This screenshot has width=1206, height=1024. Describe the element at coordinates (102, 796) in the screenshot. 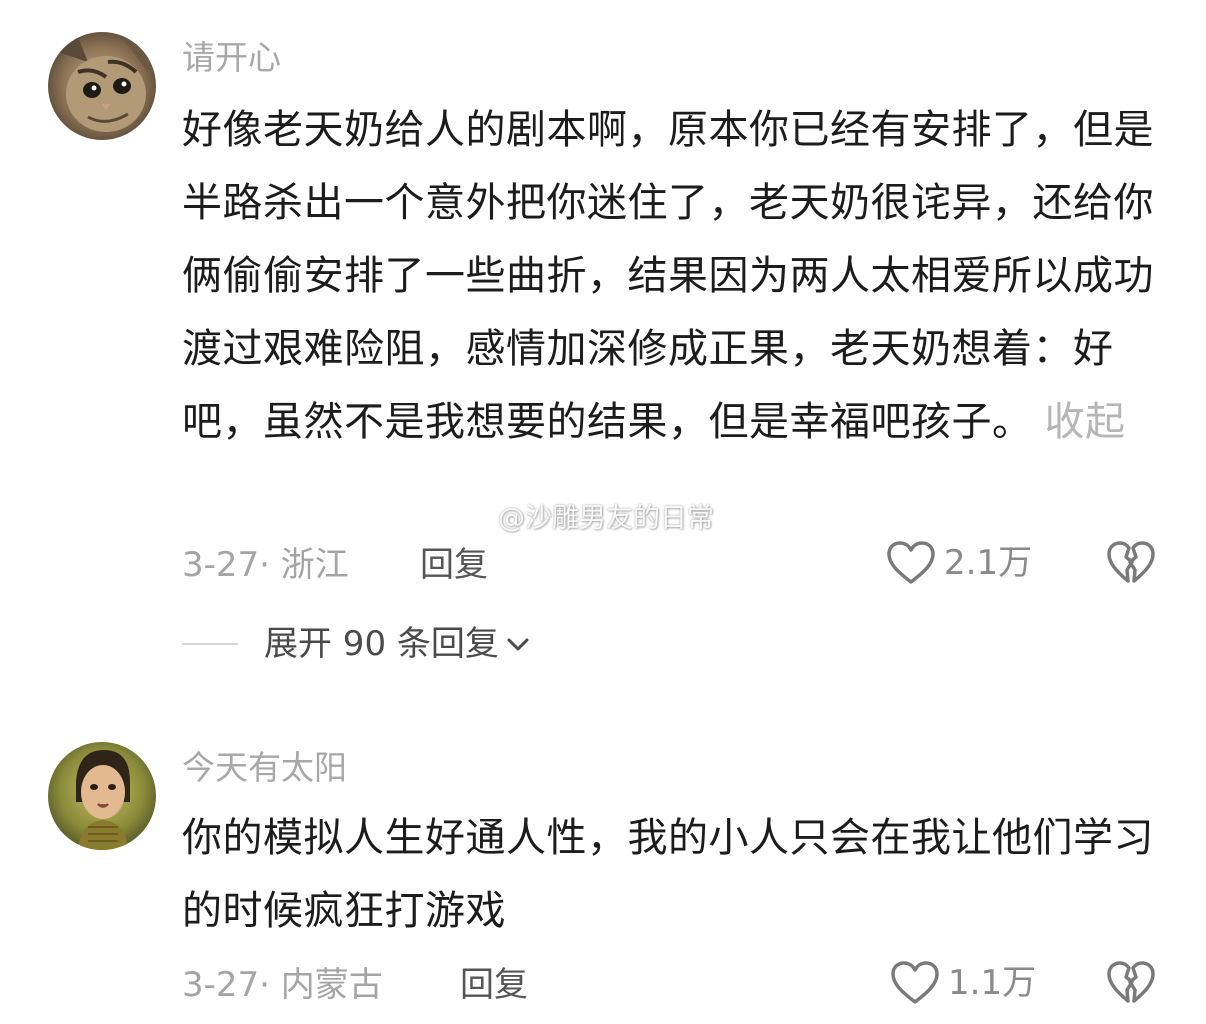

I see `avatar-character` at that location.